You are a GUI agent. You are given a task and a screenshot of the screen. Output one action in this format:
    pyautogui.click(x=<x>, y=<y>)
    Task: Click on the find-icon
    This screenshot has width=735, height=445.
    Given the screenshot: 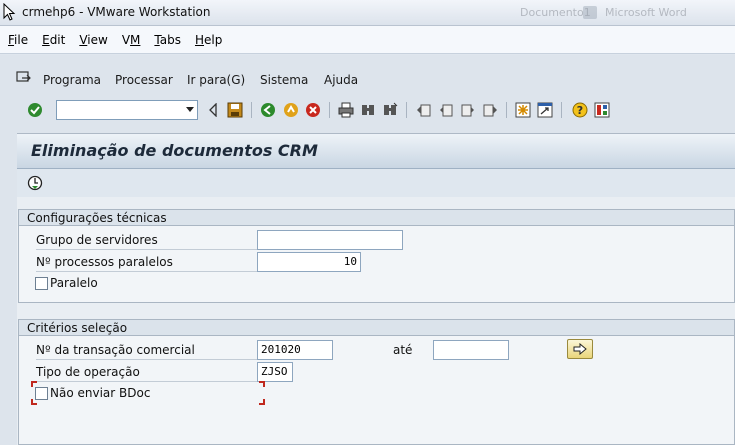 What is the action you would take?
    pyautogui.click(x=368, y=110)
    